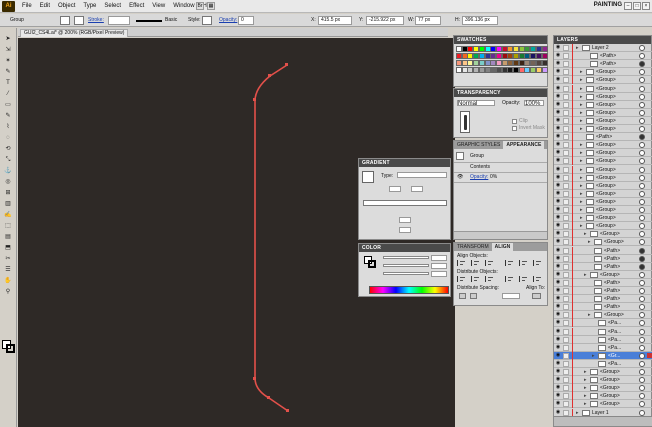 The image size is (652, 427). I want to click on stroke-color-box, so click(10, 348).